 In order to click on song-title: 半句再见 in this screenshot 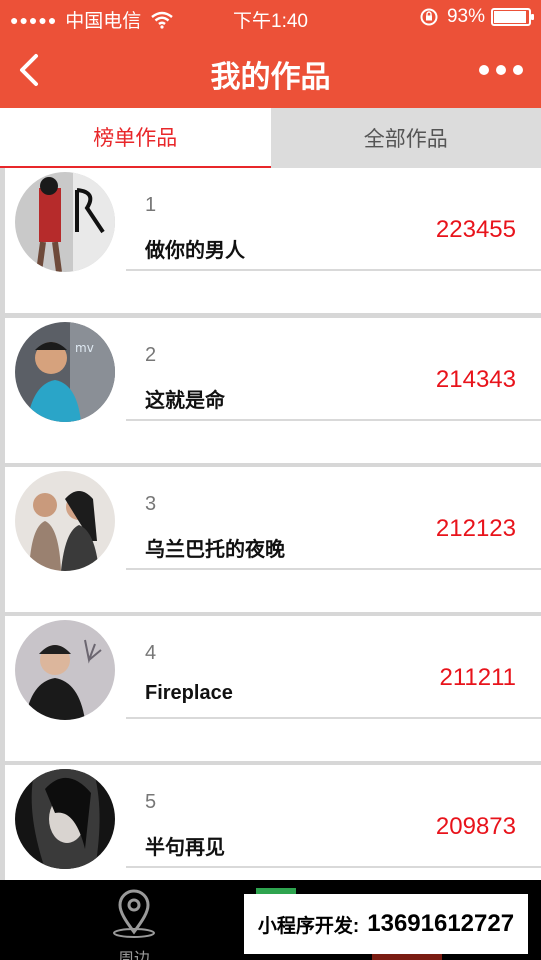, I will do `click(185, 848)`.